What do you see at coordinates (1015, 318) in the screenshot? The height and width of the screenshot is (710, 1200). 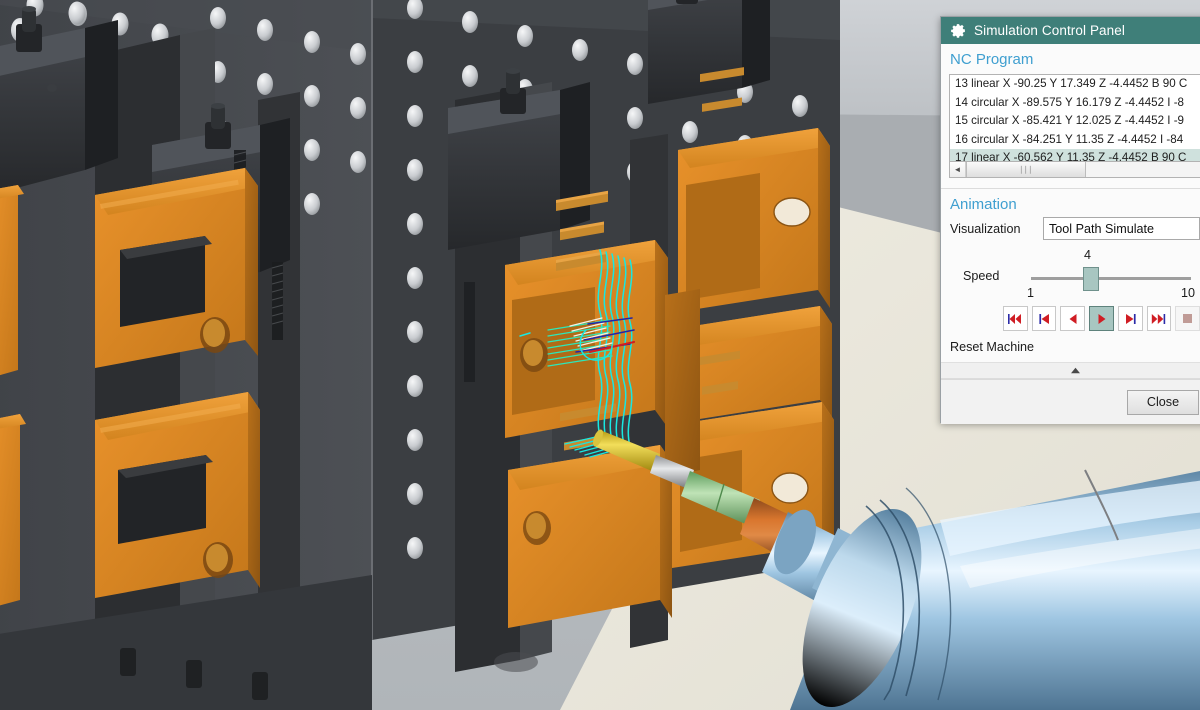 I see `rewind-to-start-button` at bounding box center [1015, 318].